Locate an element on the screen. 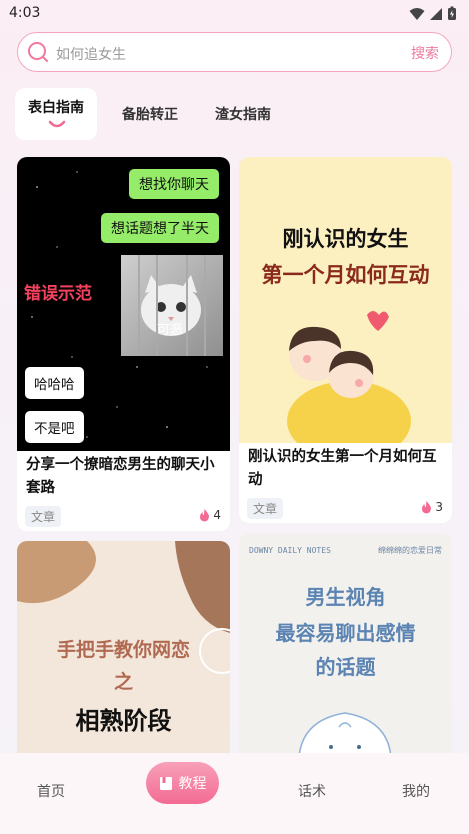 The image size is (469, 834). nav-home: 首页 is located at coordinates (51, 791).